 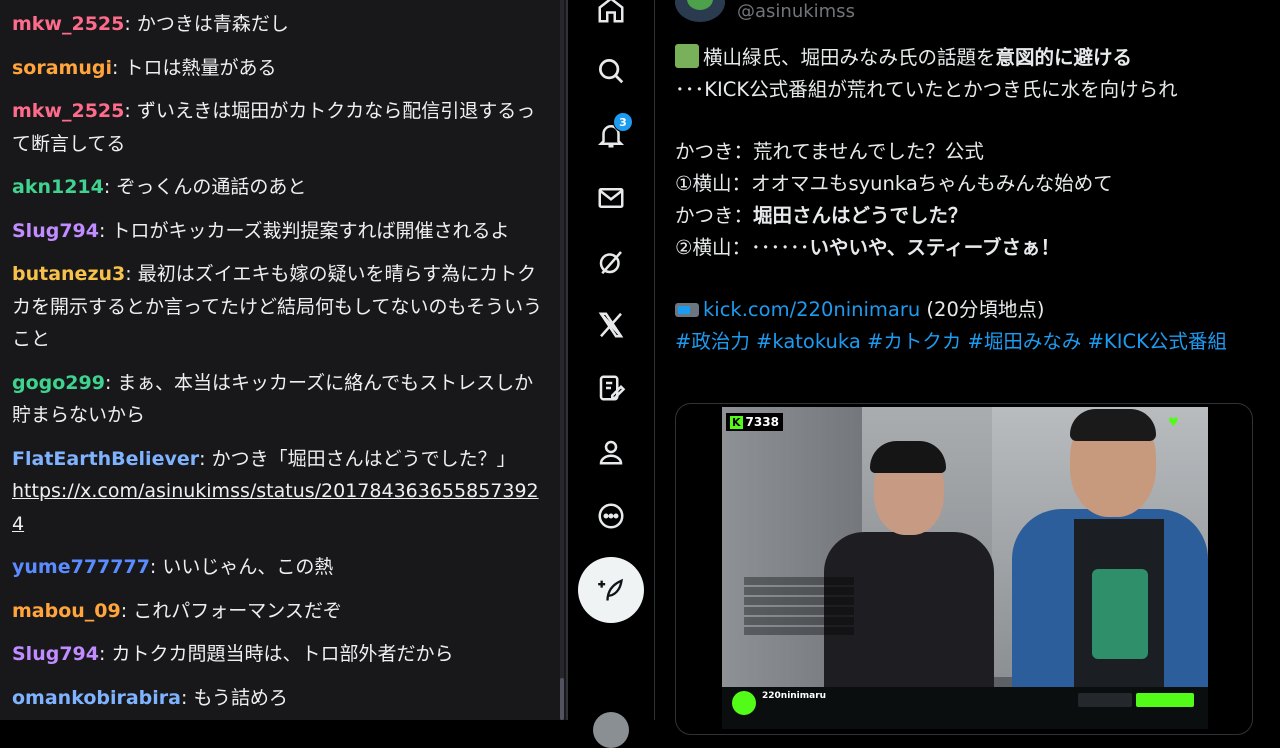 What do you see at coordinates (562, 360) in the screenshot?
I see `chat-scrollbar-track` at bounding box center [562, 360].